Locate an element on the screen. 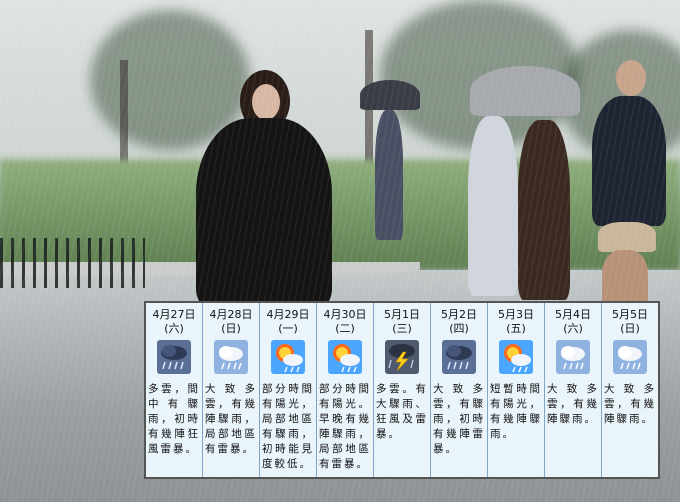 The image size is (680, 502). forecast-date: 5月4日 is located at coordinates (573, 314).